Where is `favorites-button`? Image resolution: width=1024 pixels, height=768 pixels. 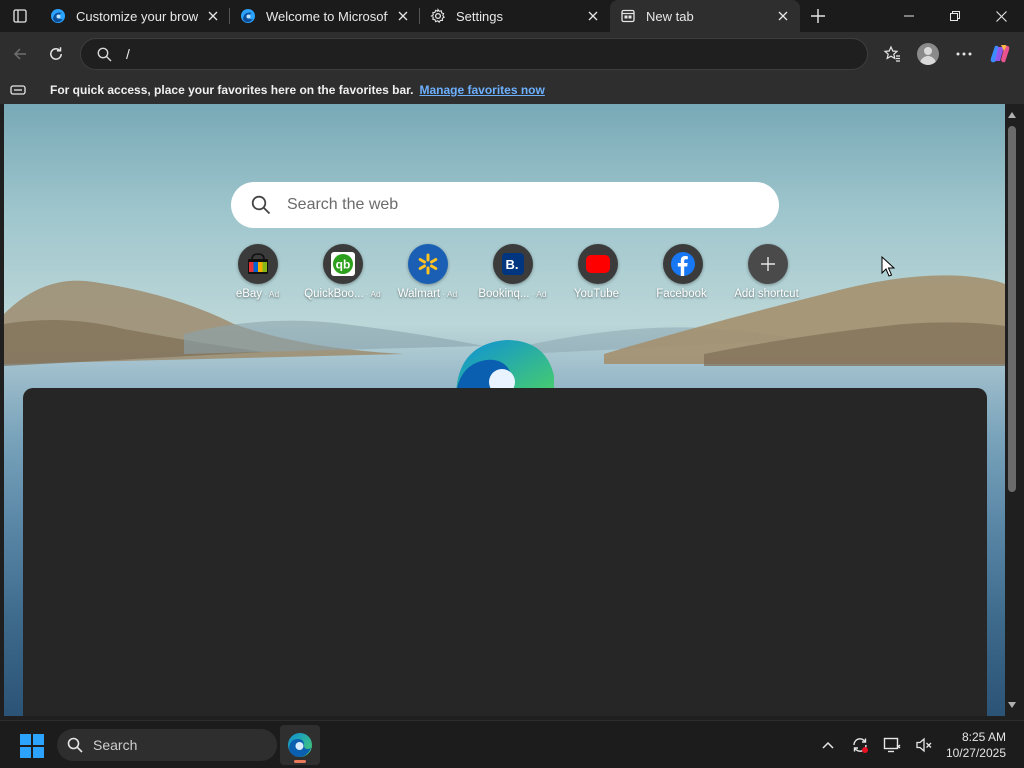 favorites-button is located at coordinates (892, 54).